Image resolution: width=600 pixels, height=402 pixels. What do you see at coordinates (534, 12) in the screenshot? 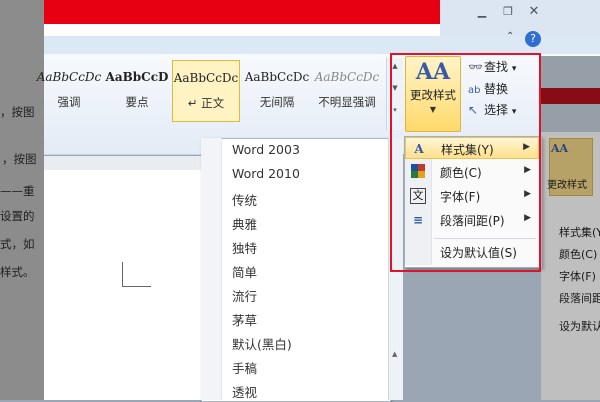
I see `close-icon: ✕` at bounding box center [534, 12].